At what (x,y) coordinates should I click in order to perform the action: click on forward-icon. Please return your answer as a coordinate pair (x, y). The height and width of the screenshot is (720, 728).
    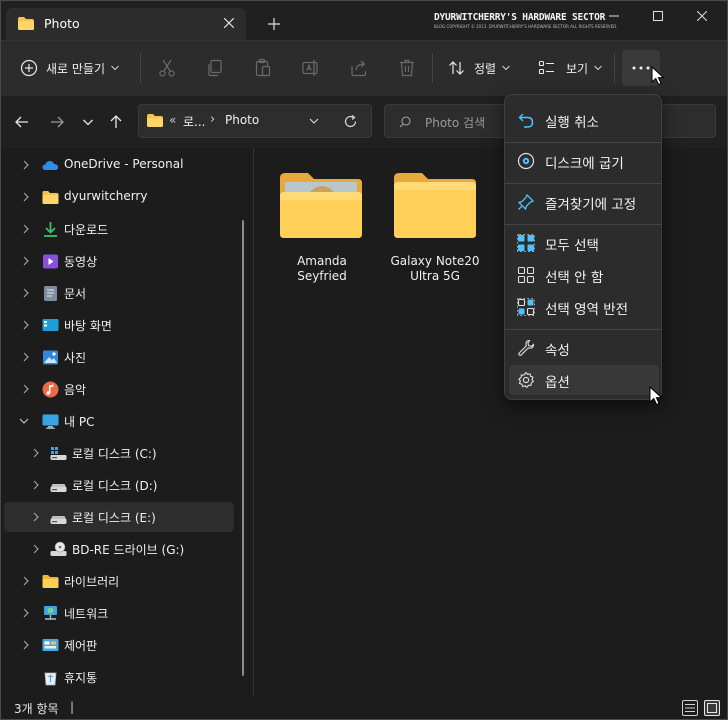
    Looking at the image, I should click on (57, 122).